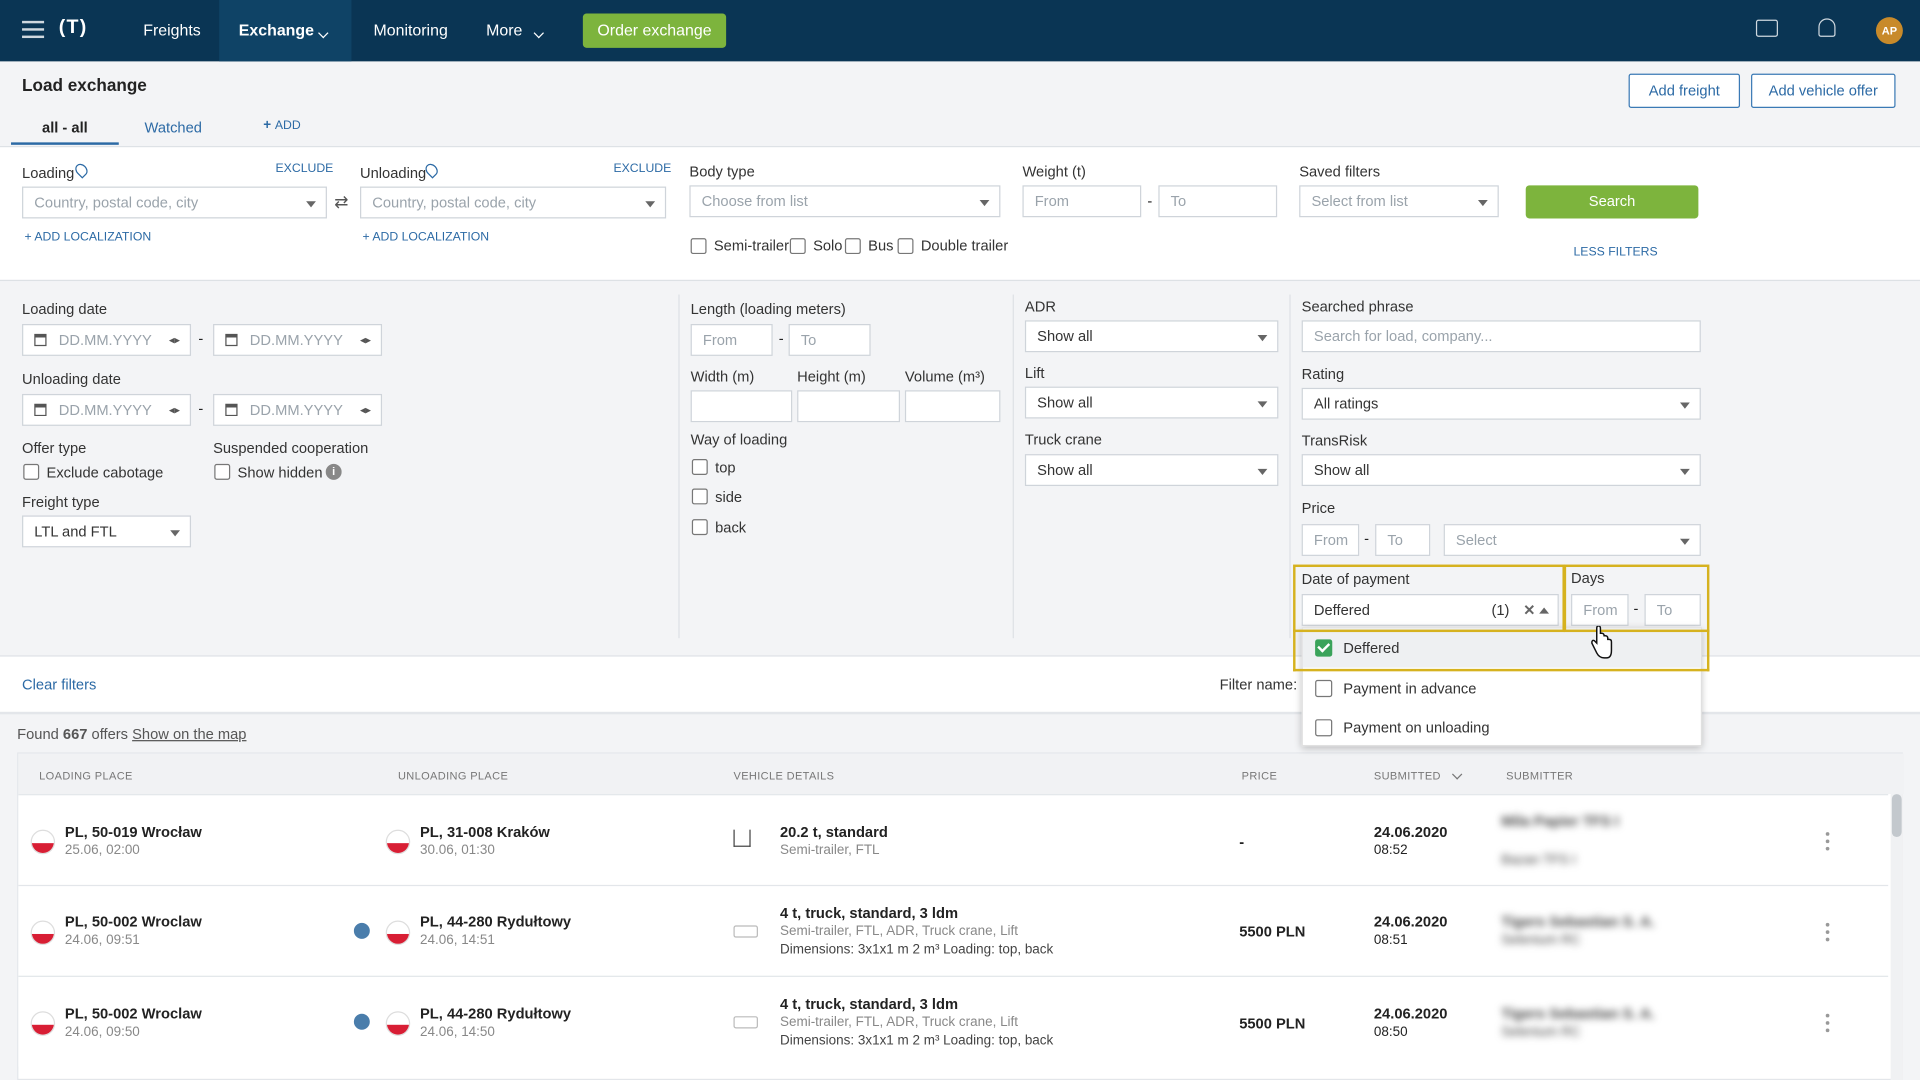 This screenshot has width=1920, height=1080. I want to click on show-on-map-link: Show on the map, so click(189, 733).